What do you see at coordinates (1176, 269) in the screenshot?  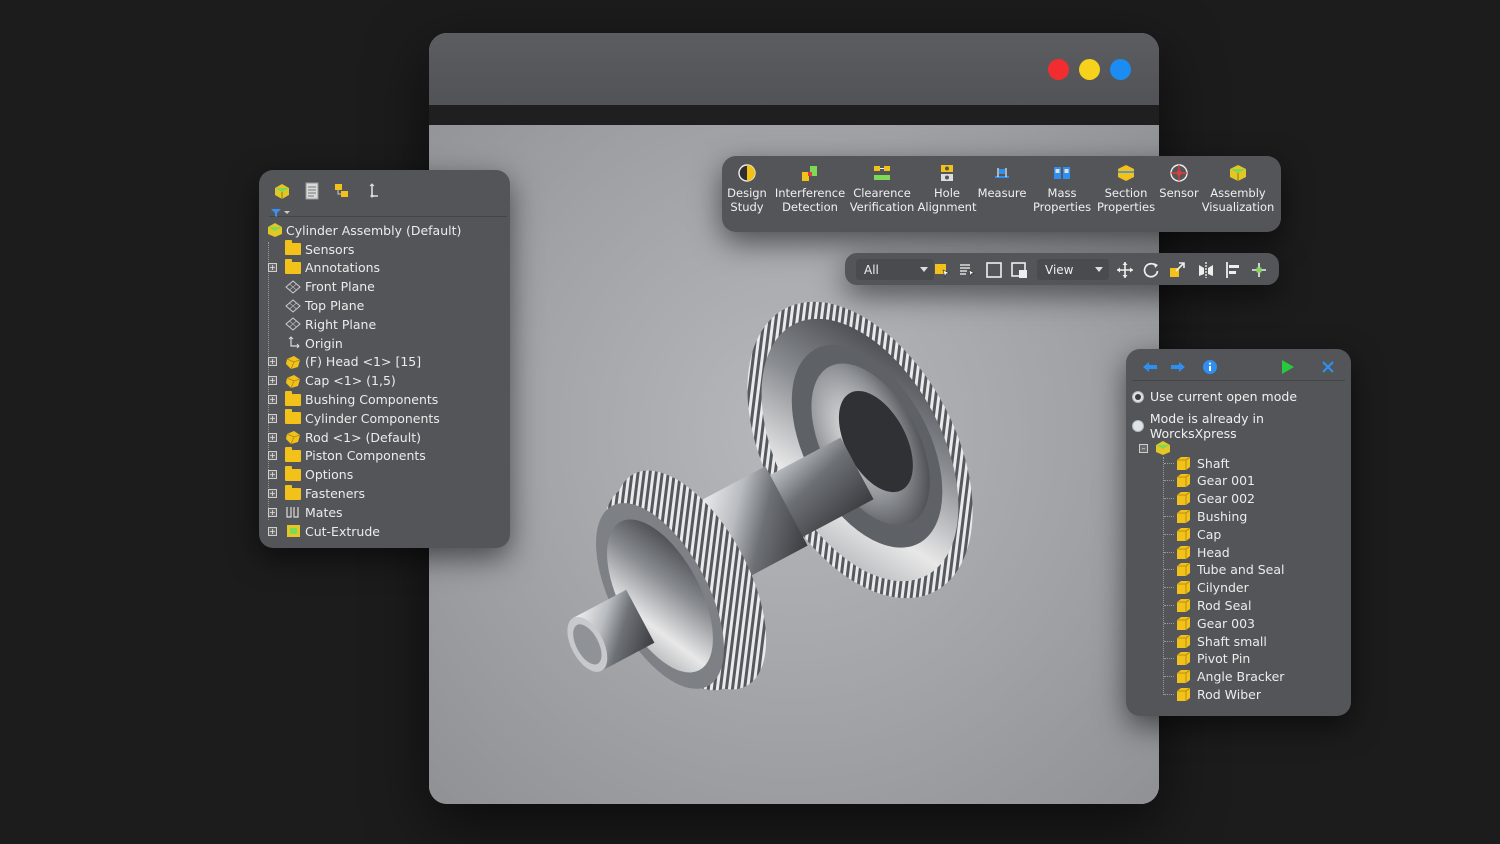 I see `zoom-to-fit-icon` at bounding box center [1176, 269].